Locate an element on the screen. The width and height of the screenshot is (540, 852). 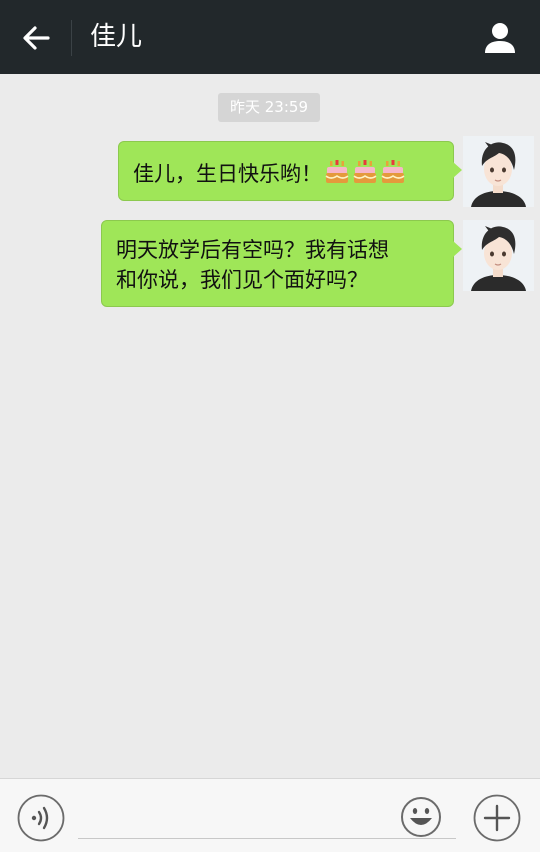
person-icon is located at coordinates (500, 38).